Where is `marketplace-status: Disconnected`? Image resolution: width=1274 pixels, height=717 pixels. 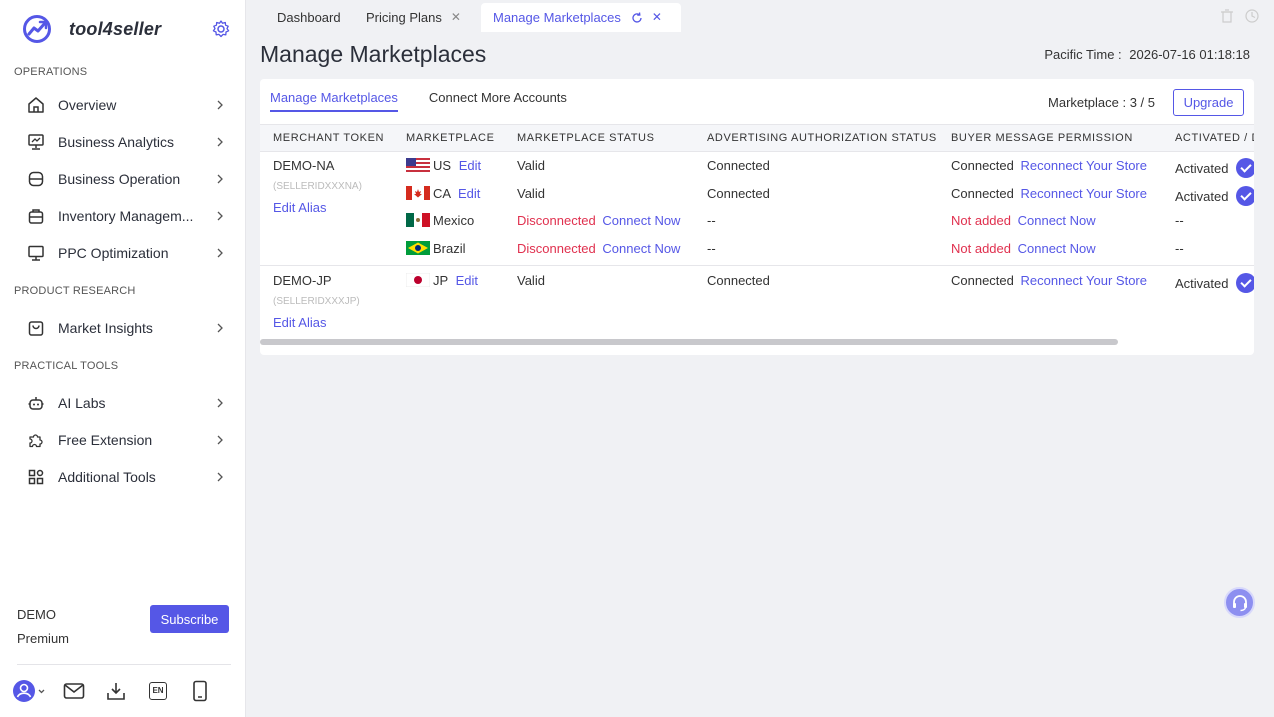 marketplace-status: Disconnected is located at coordinates (556, 248).